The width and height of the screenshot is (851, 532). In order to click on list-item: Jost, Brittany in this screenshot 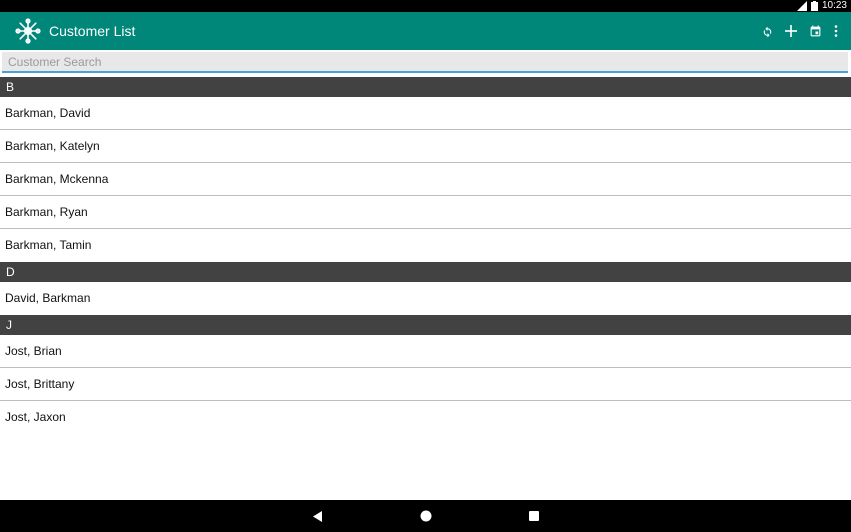, I will do `click(425, 384)`.